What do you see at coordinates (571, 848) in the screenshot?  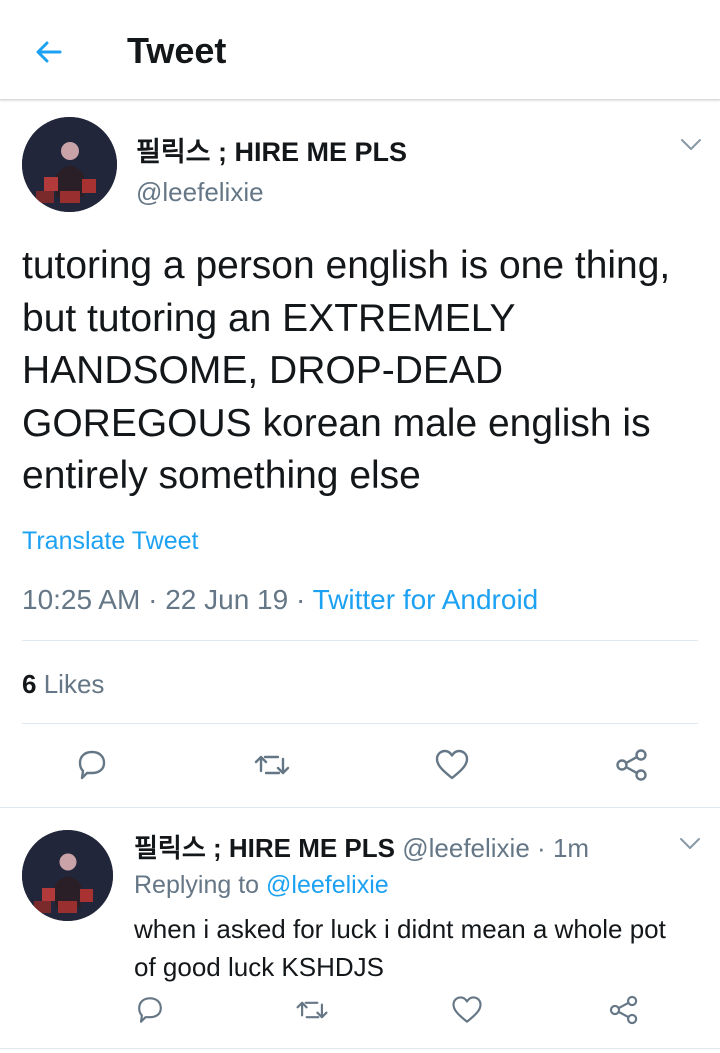 I see `tweet-time-ago: 1m` at bounding box center [571, 848].